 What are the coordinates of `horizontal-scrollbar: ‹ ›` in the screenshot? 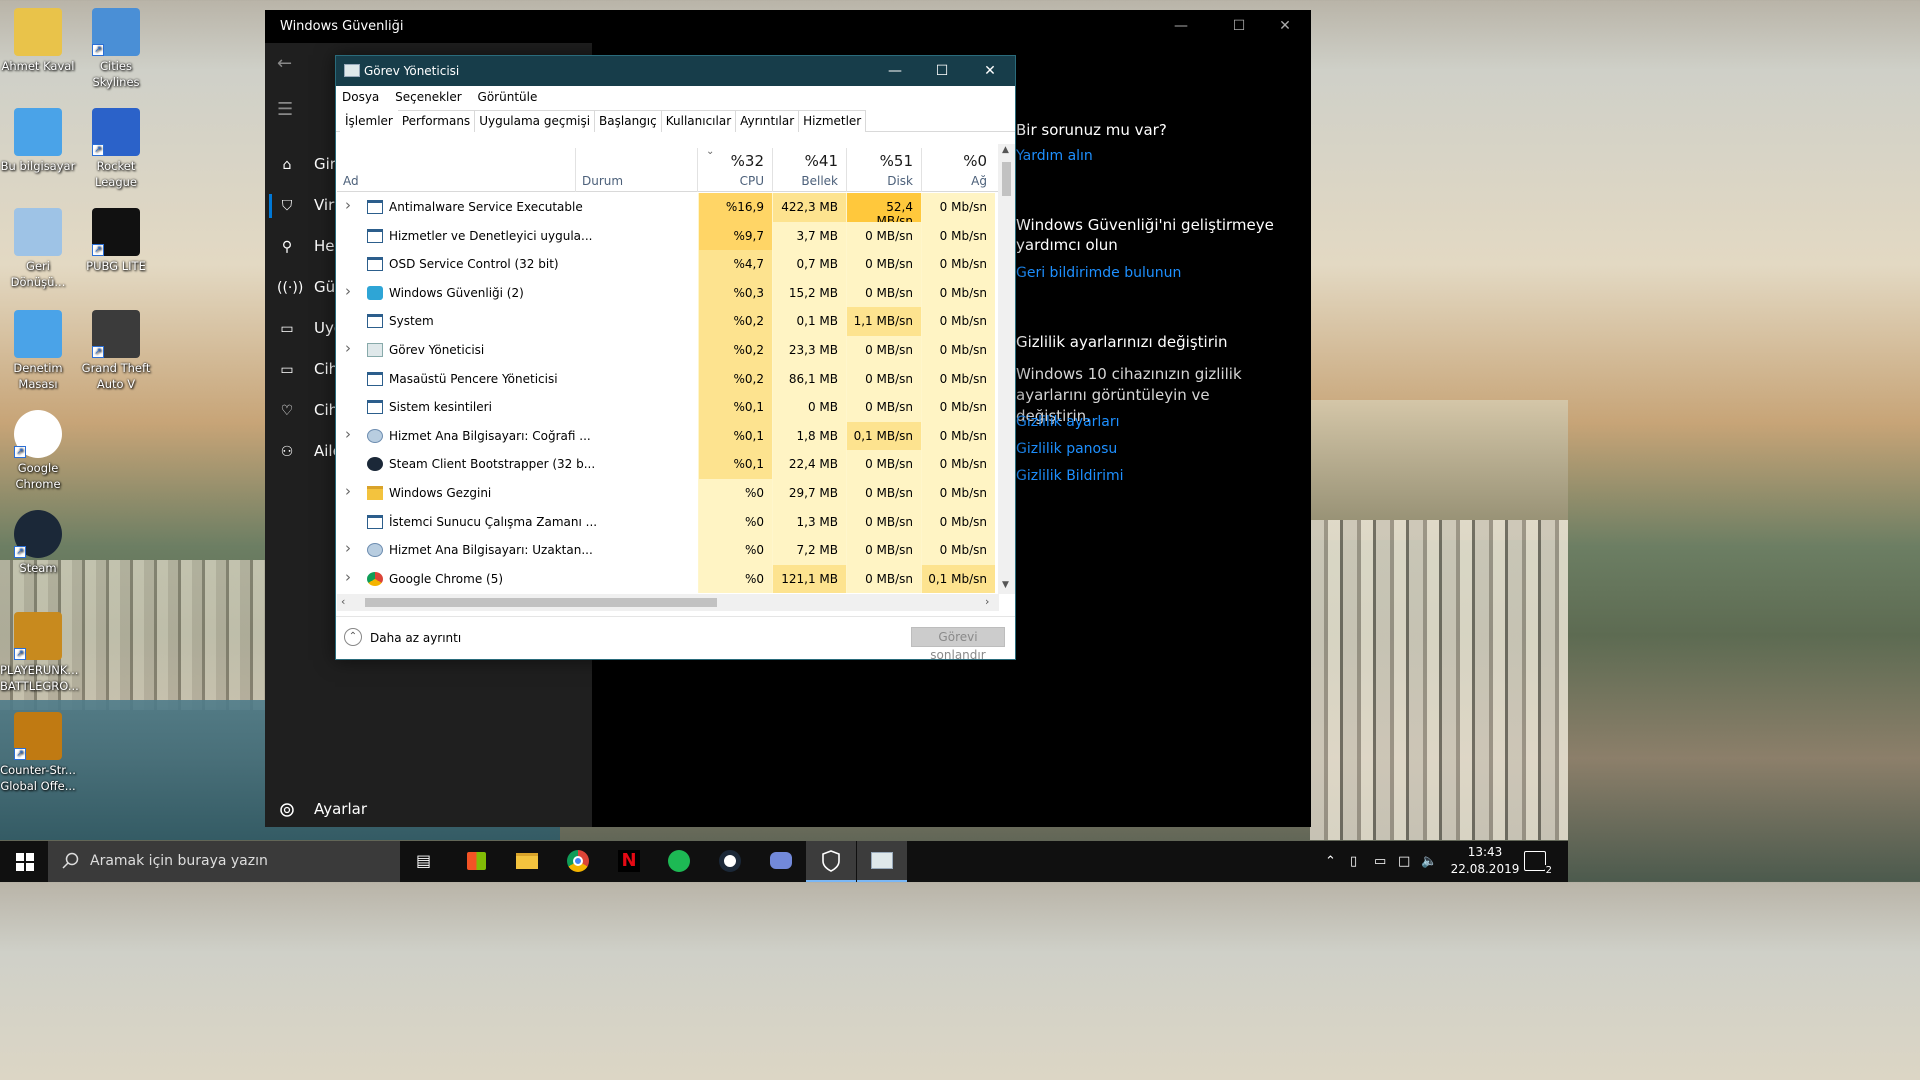 It's located at (668, 602).